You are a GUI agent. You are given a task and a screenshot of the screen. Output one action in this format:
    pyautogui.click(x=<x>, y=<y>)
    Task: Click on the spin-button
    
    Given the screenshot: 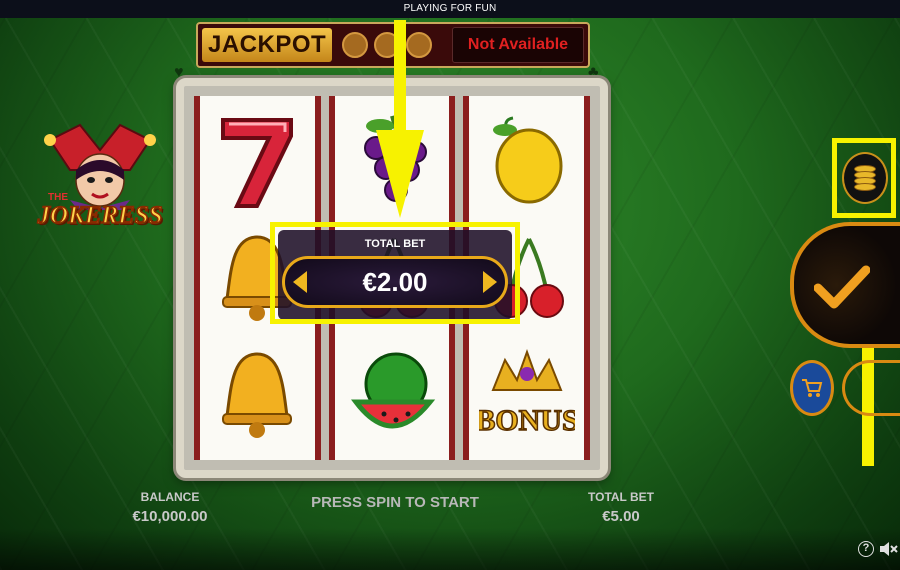 What is the action you would take?
    pyautogui.click(x=845, y=285)
    